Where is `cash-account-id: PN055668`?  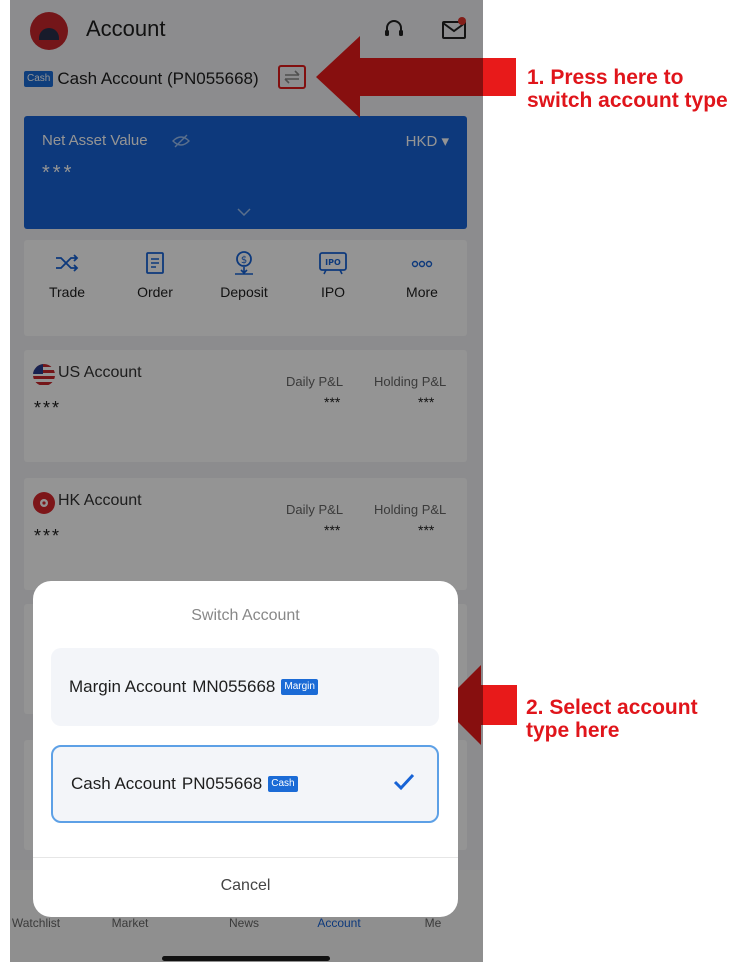 cash-account-id: PN055668 is located at coordinates (222, 783).